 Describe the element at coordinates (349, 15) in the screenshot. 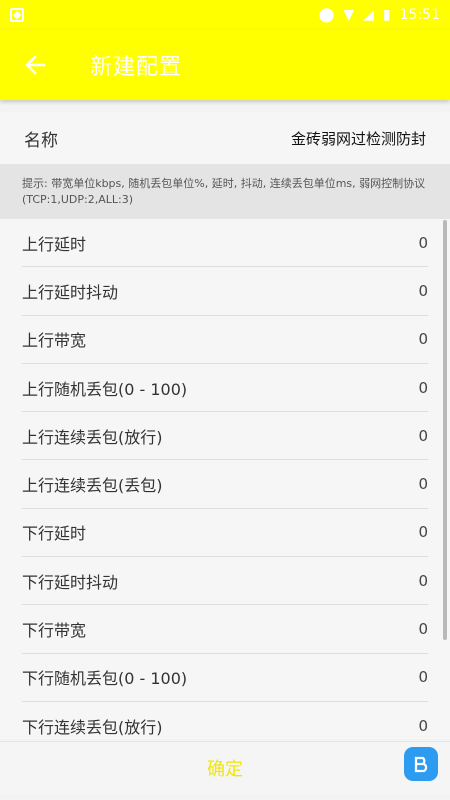

I see `wifi-icon: ▼` at that location.